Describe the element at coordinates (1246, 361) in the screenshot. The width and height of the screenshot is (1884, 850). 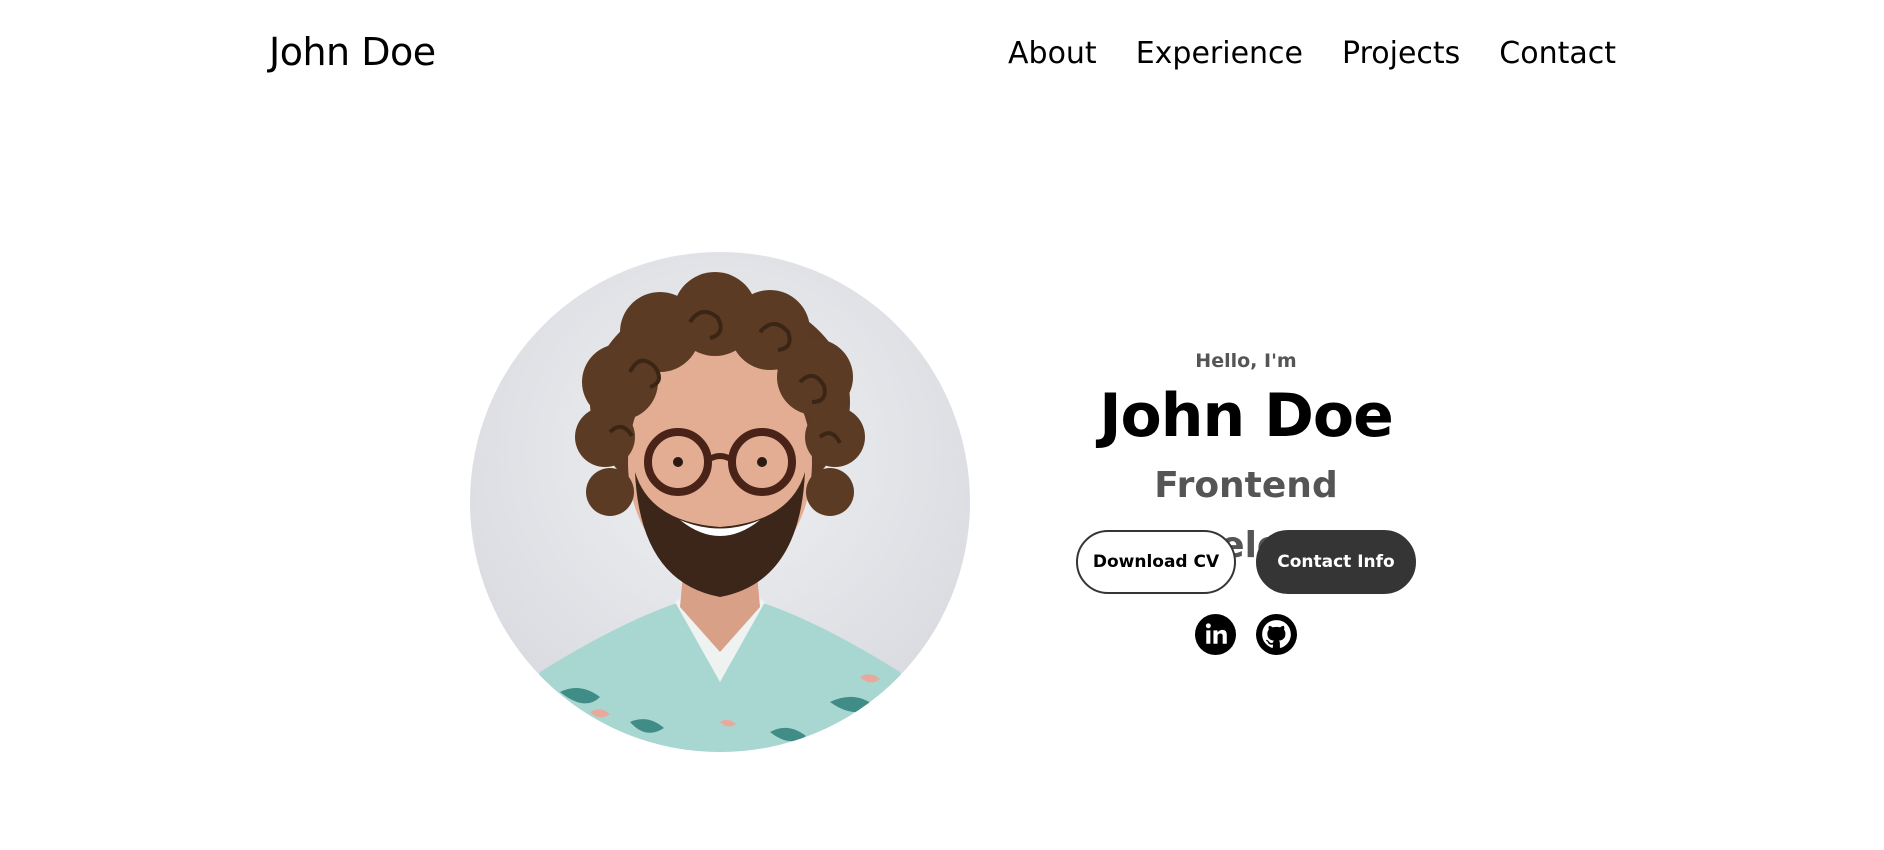
I see `hero-greeting: Hello, I'm` at that location.